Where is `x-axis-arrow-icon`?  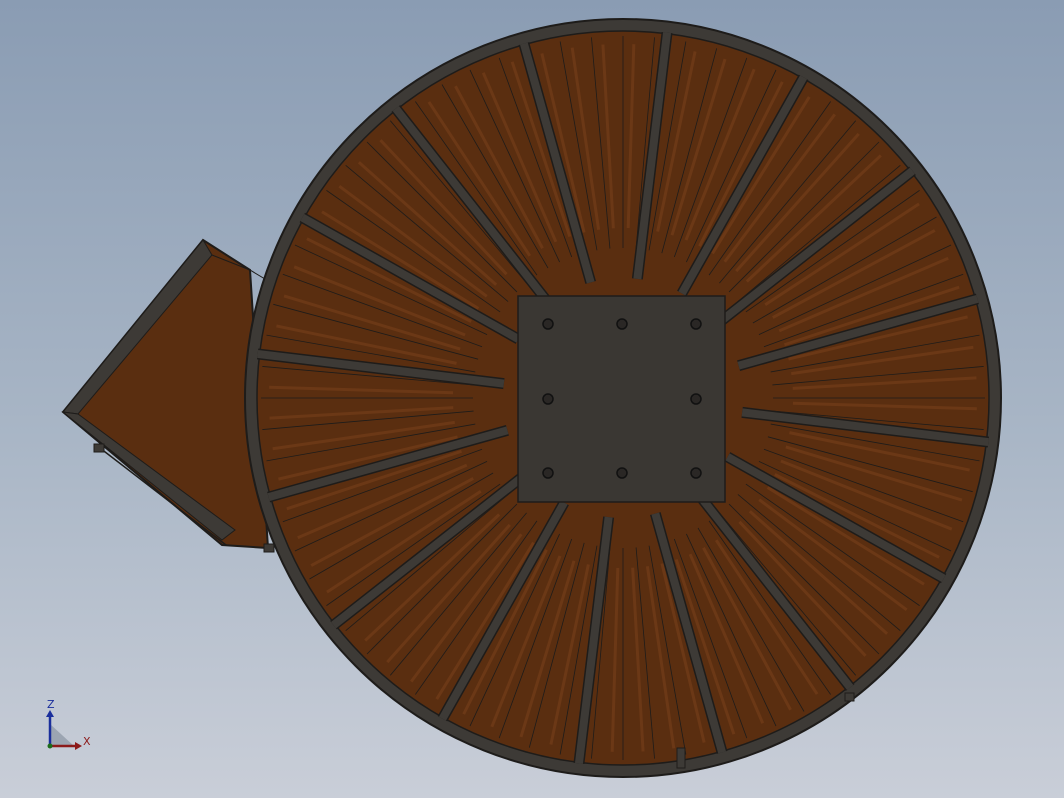
x-axis-arrow-icon is located at coordinates (78, 746).